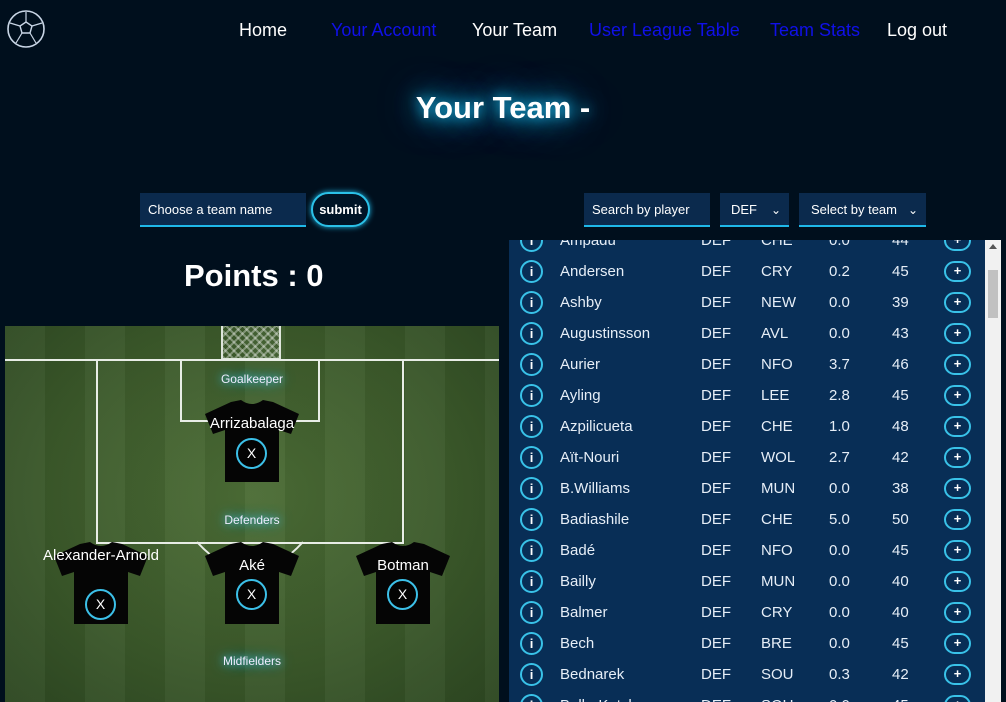  What do you see at coordinates (815, 30) in the screenshot?
I see `nav-team-stats: Team Stats` at bounding box center [815, 30].